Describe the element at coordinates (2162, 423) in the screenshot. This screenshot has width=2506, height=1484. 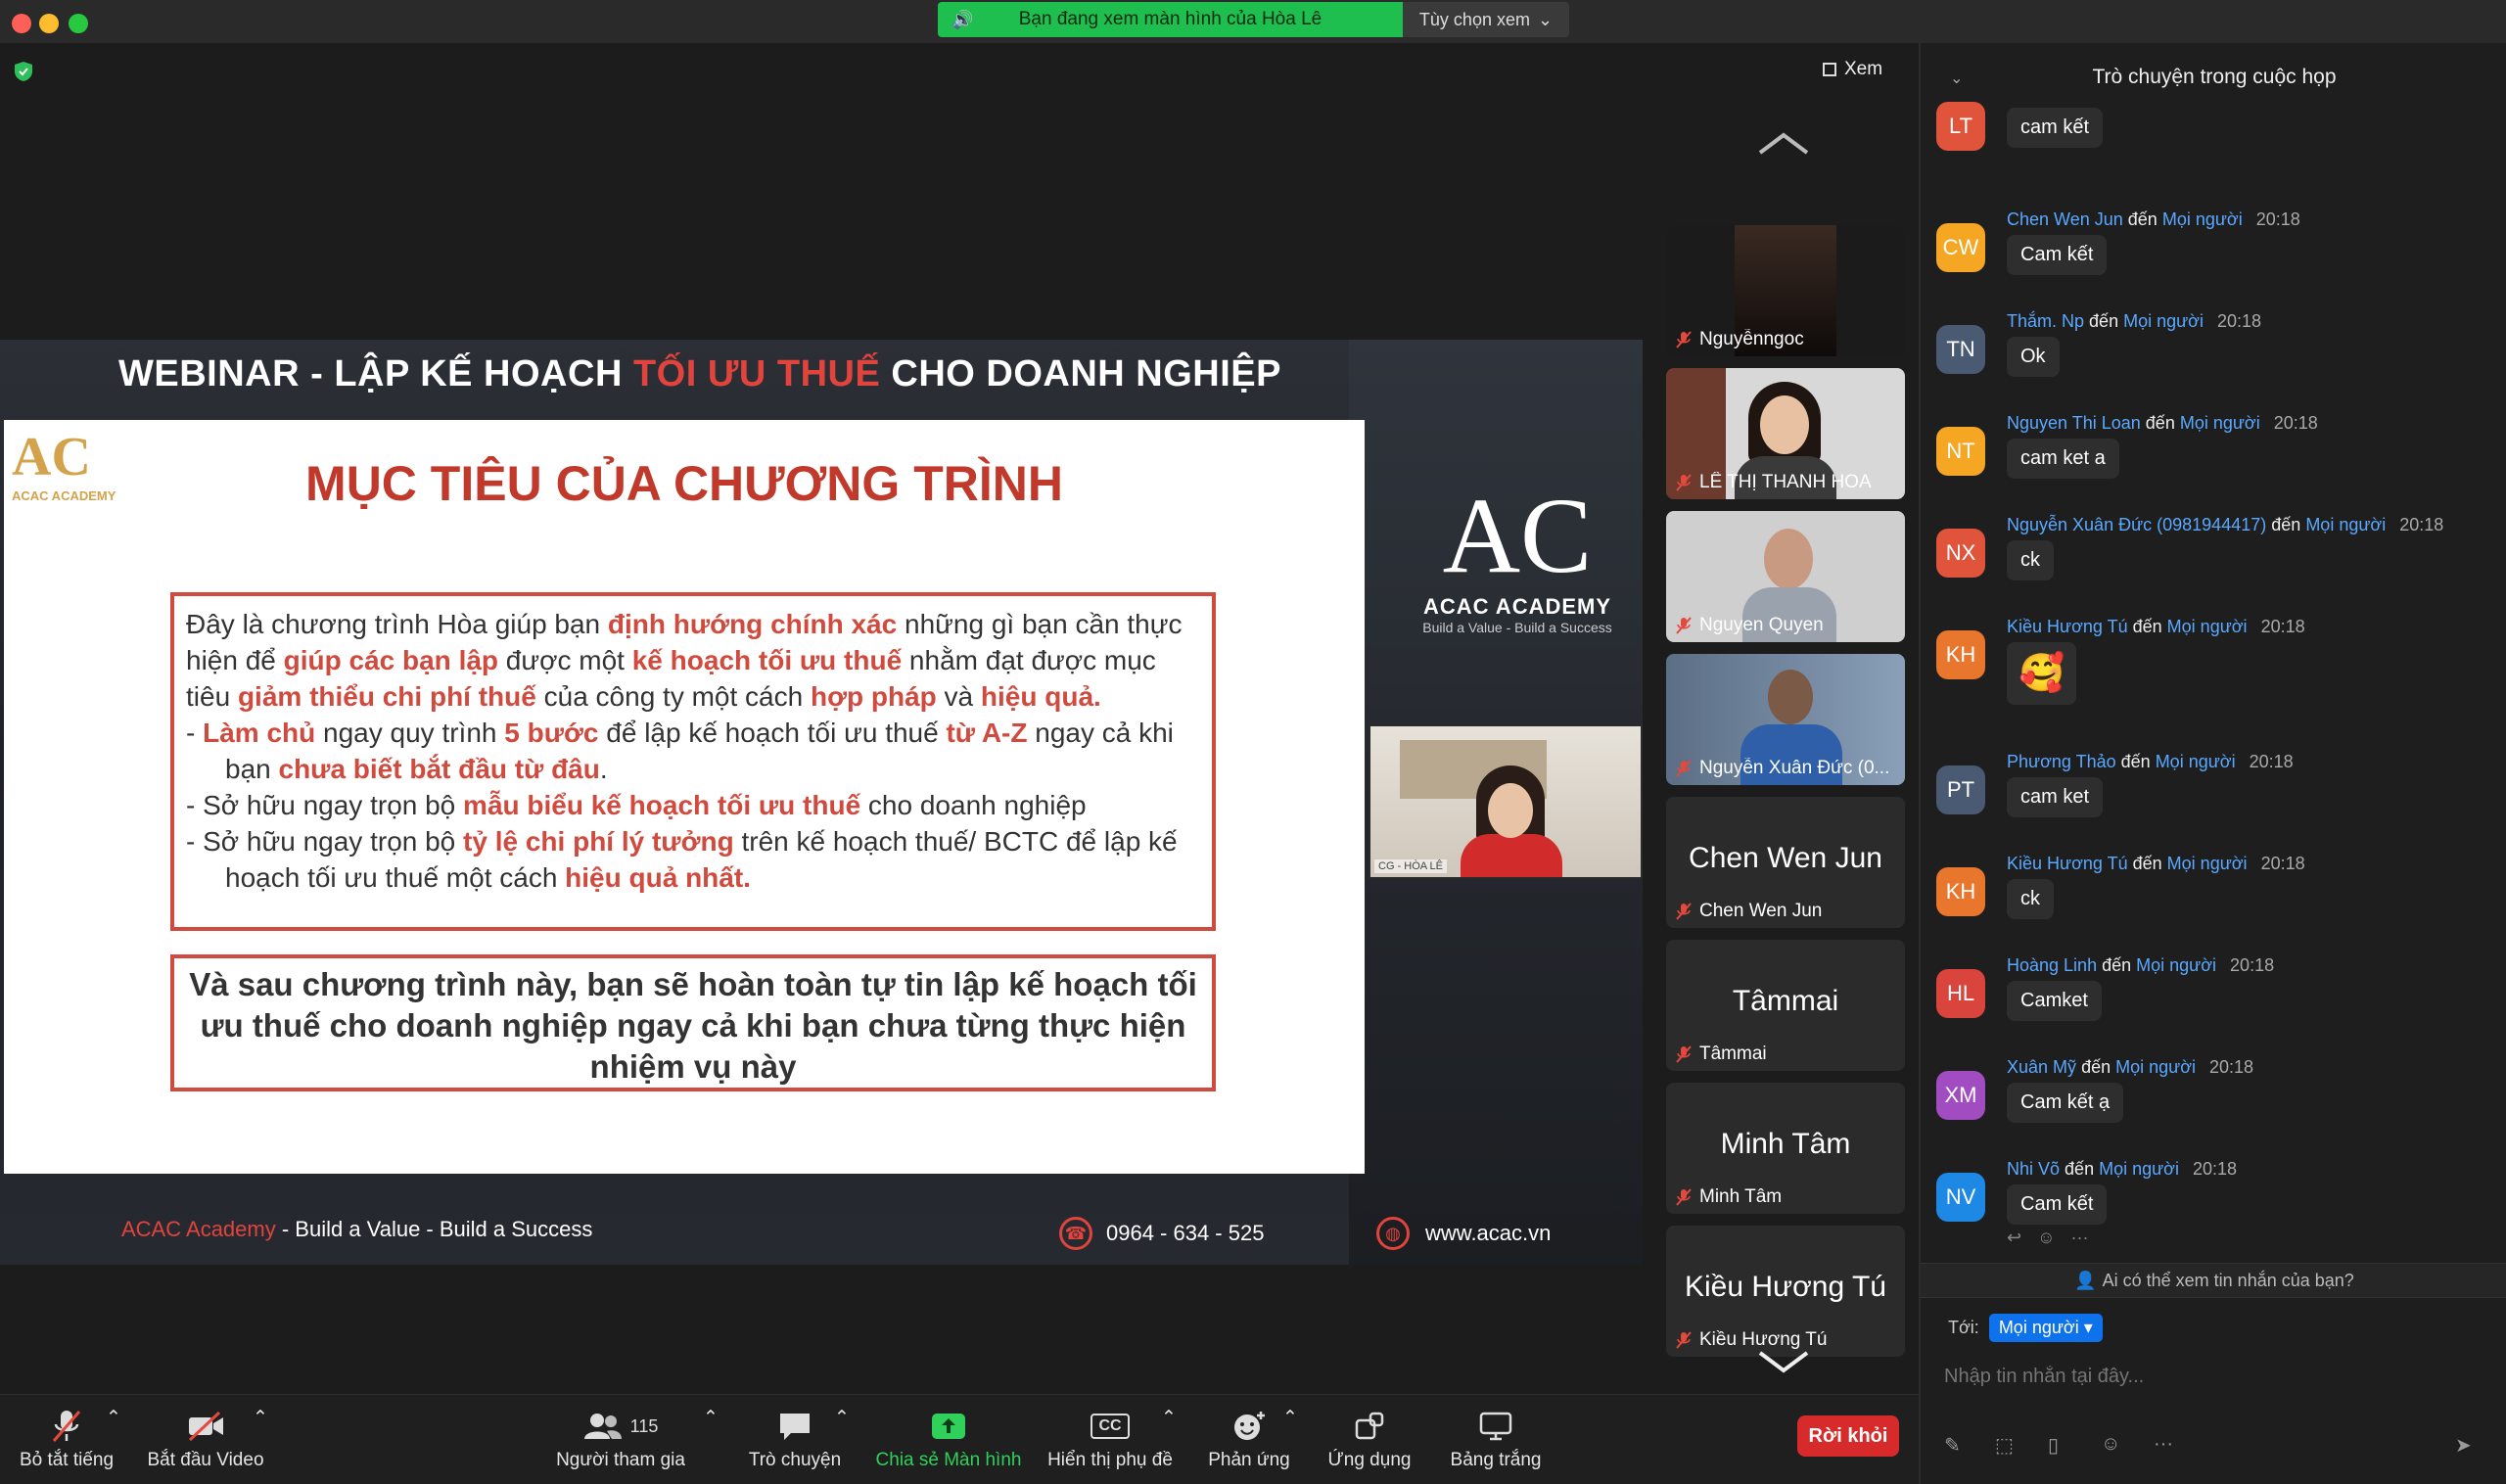
I see `message-meta: Nguyen Thi Loan đến Mọi người 20:18` at that location.